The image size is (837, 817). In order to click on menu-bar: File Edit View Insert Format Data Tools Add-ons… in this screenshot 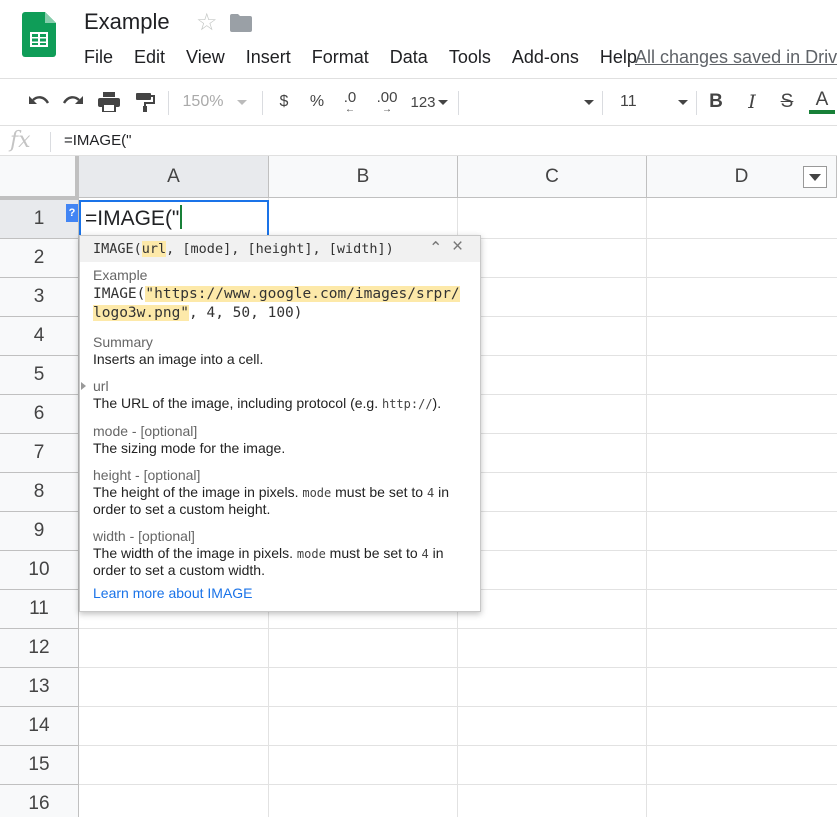, I will do `click(359, 58)`.